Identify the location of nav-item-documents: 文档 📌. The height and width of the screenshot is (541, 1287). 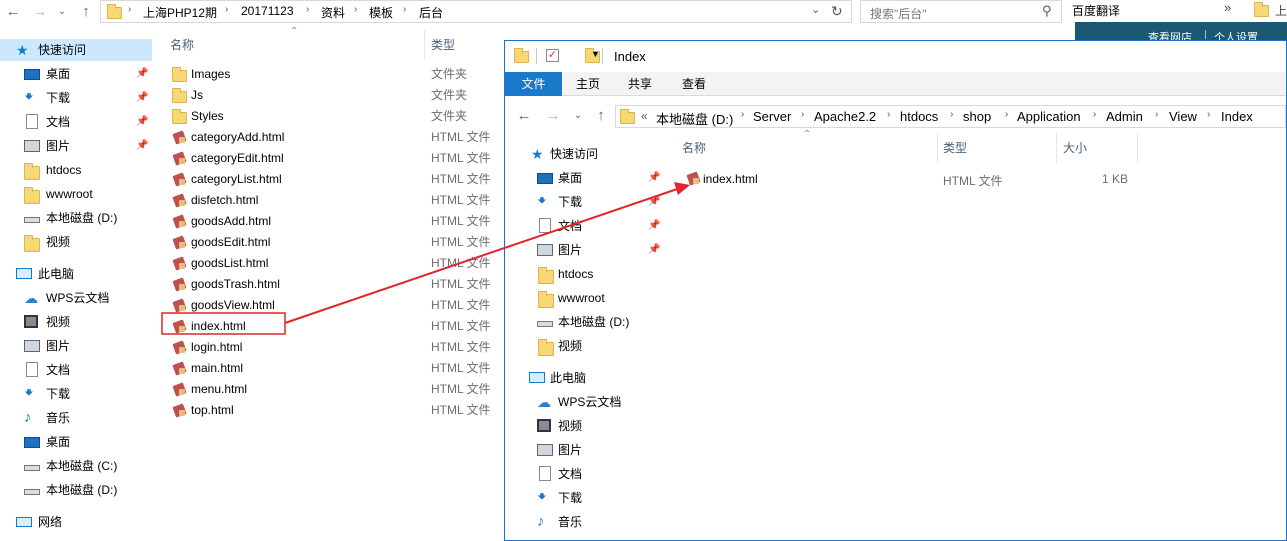
(585, 226).